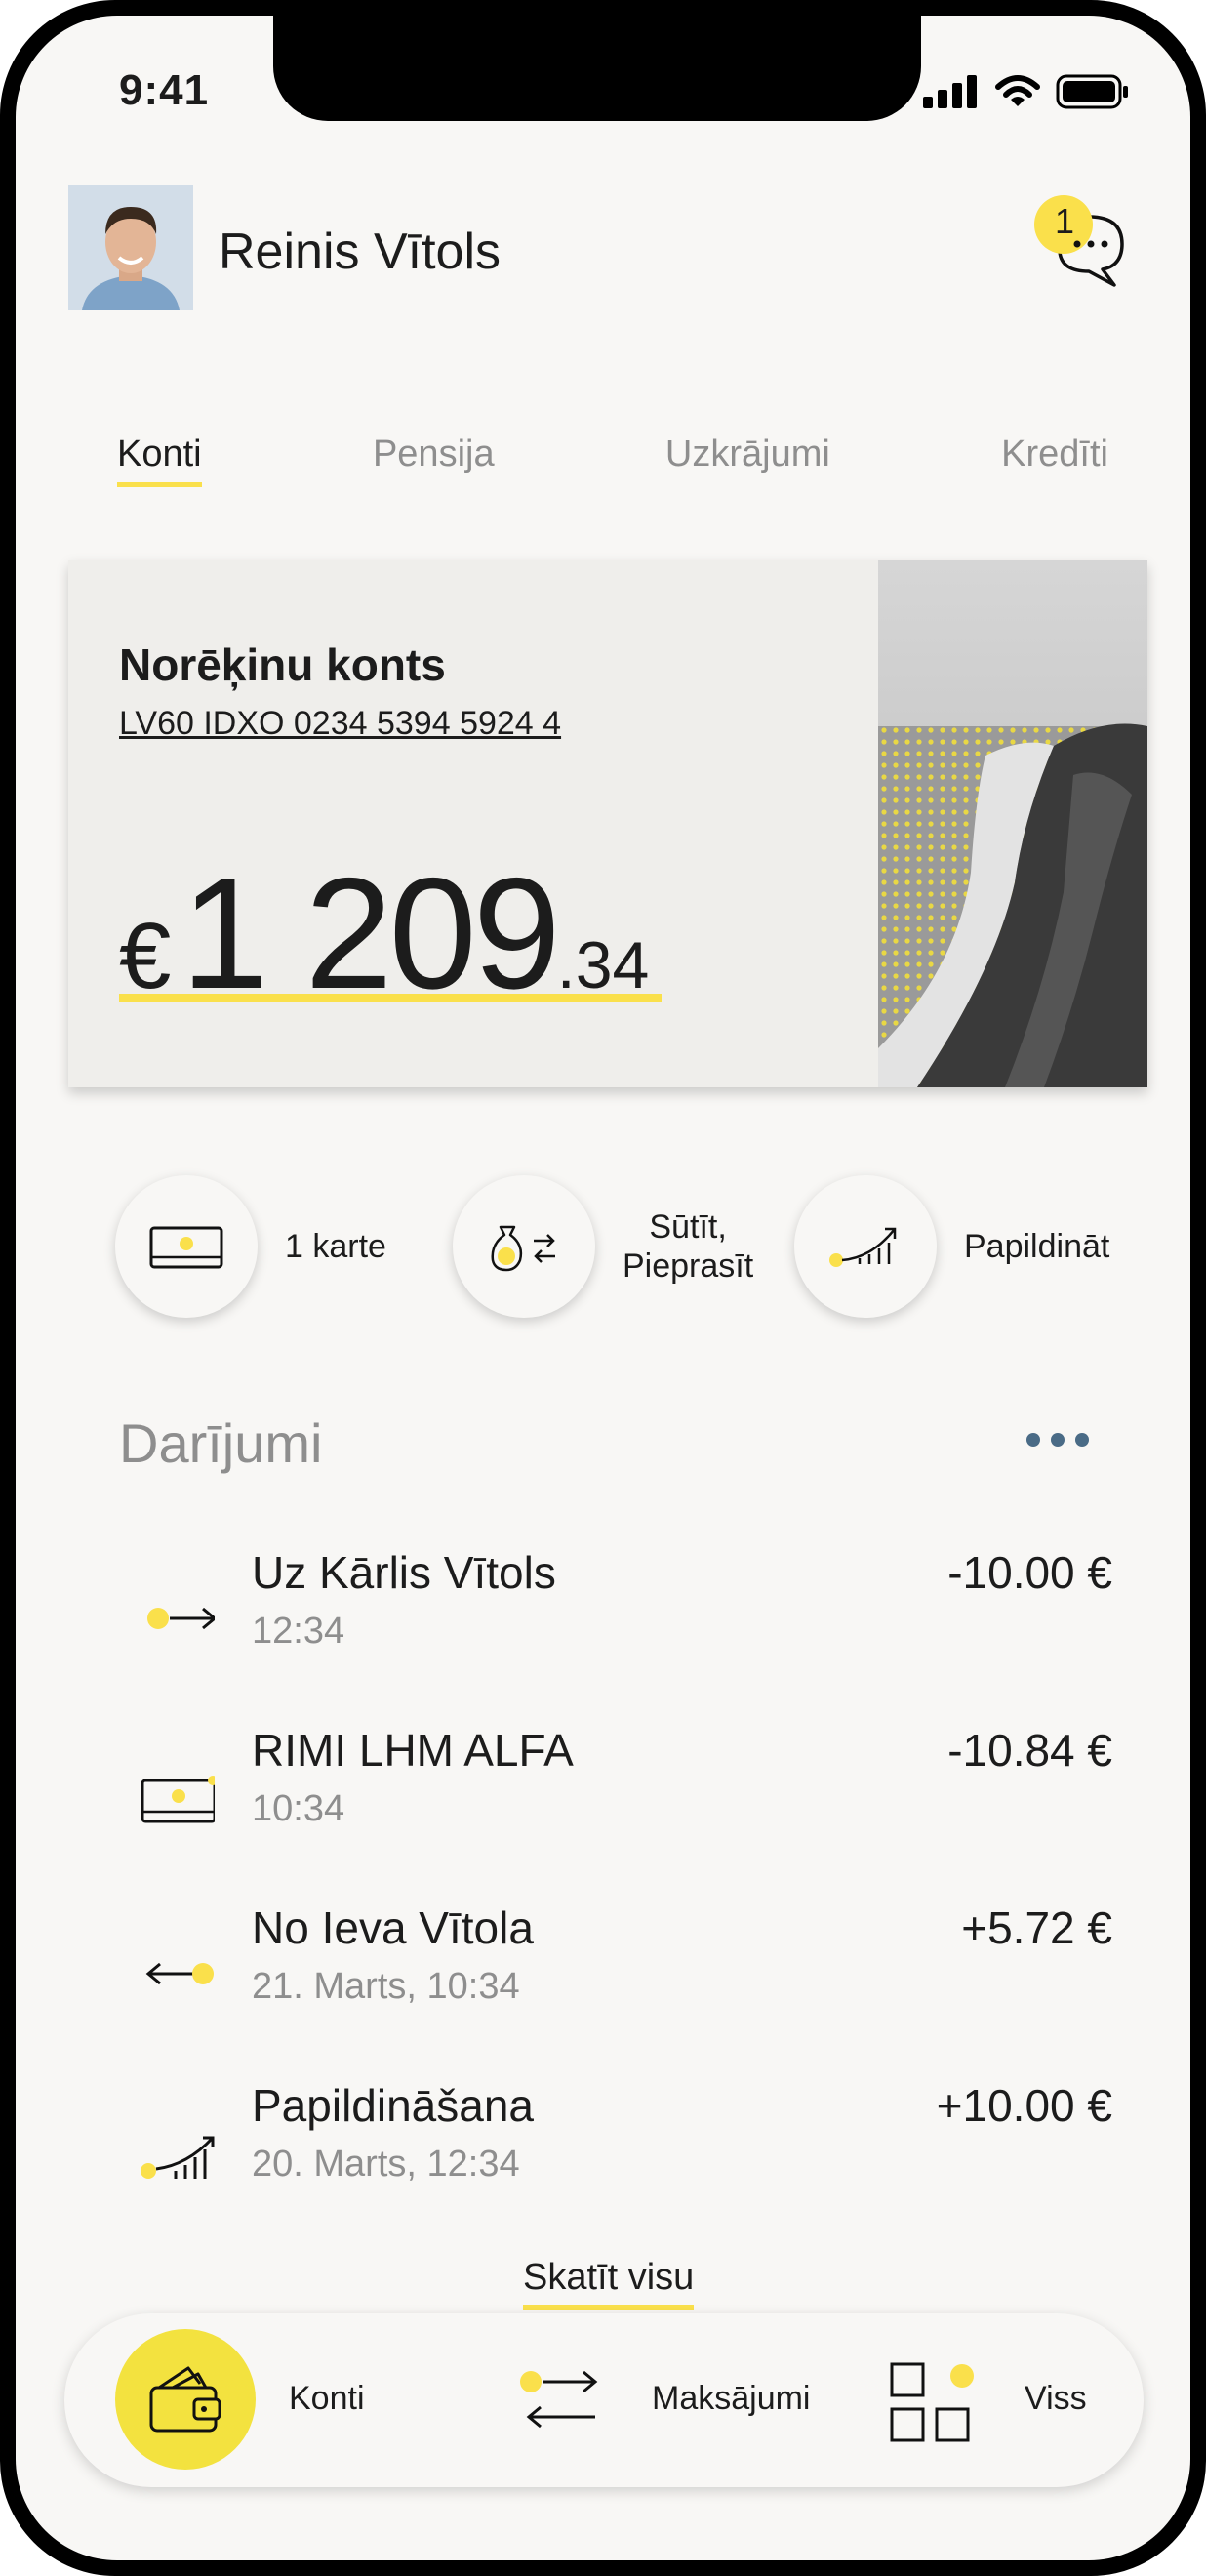 The width and height of the screenshot is (1206, 2576). Describe the element at coordinates (688, 1266) in the screenshot. I see `send-request-label-line2: Pieprasīt` at that location.